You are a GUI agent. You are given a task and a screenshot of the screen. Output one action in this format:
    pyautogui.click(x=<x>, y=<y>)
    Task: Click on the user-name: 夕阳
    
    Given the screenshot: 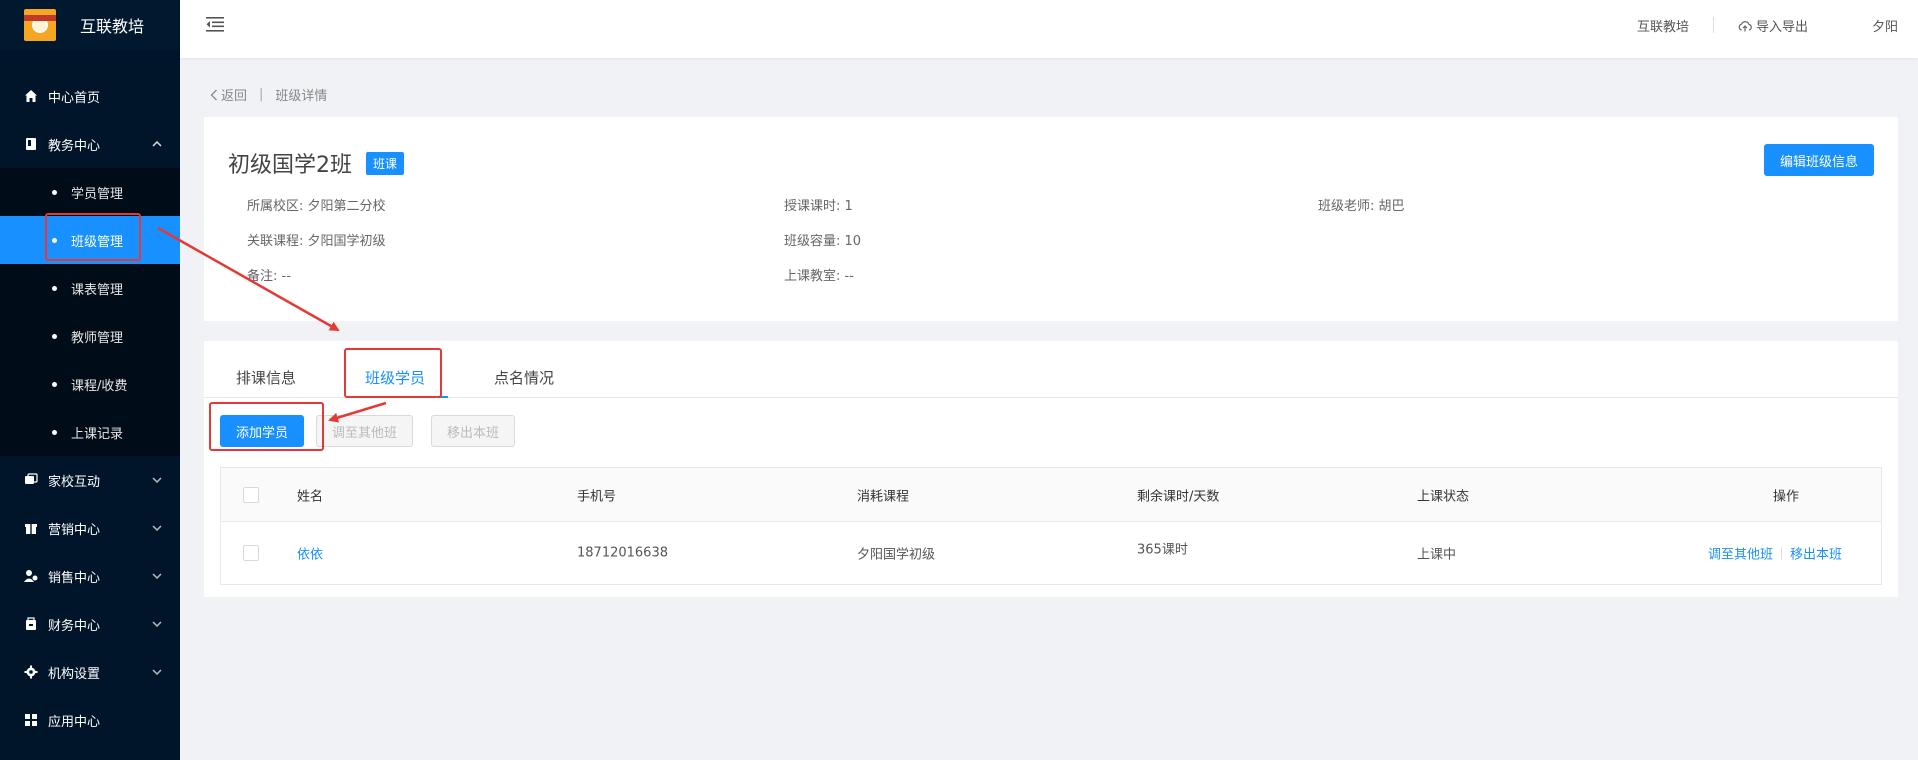 What is the action you would take?
    pyautogui.click(x=1885, y=25)
    